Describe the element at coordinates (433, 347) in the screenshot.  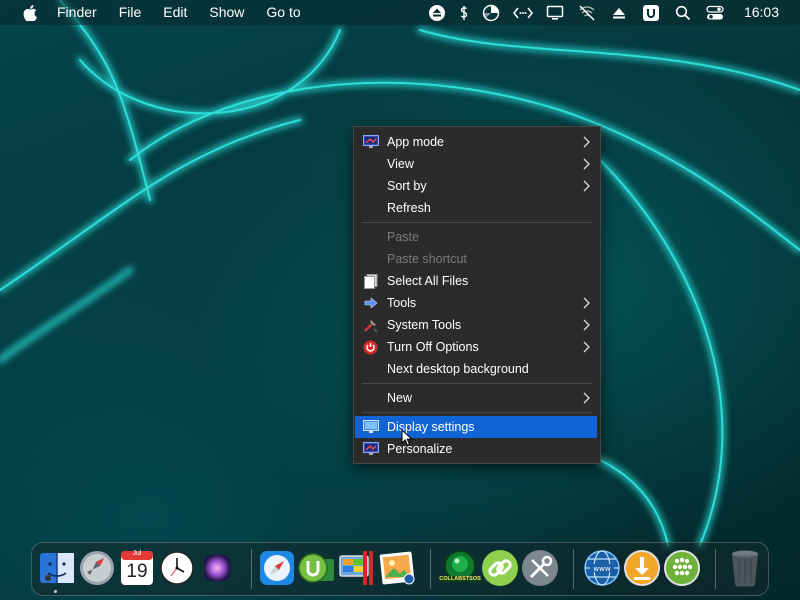
I see `ctx-label: Turn Off Options` at that location.